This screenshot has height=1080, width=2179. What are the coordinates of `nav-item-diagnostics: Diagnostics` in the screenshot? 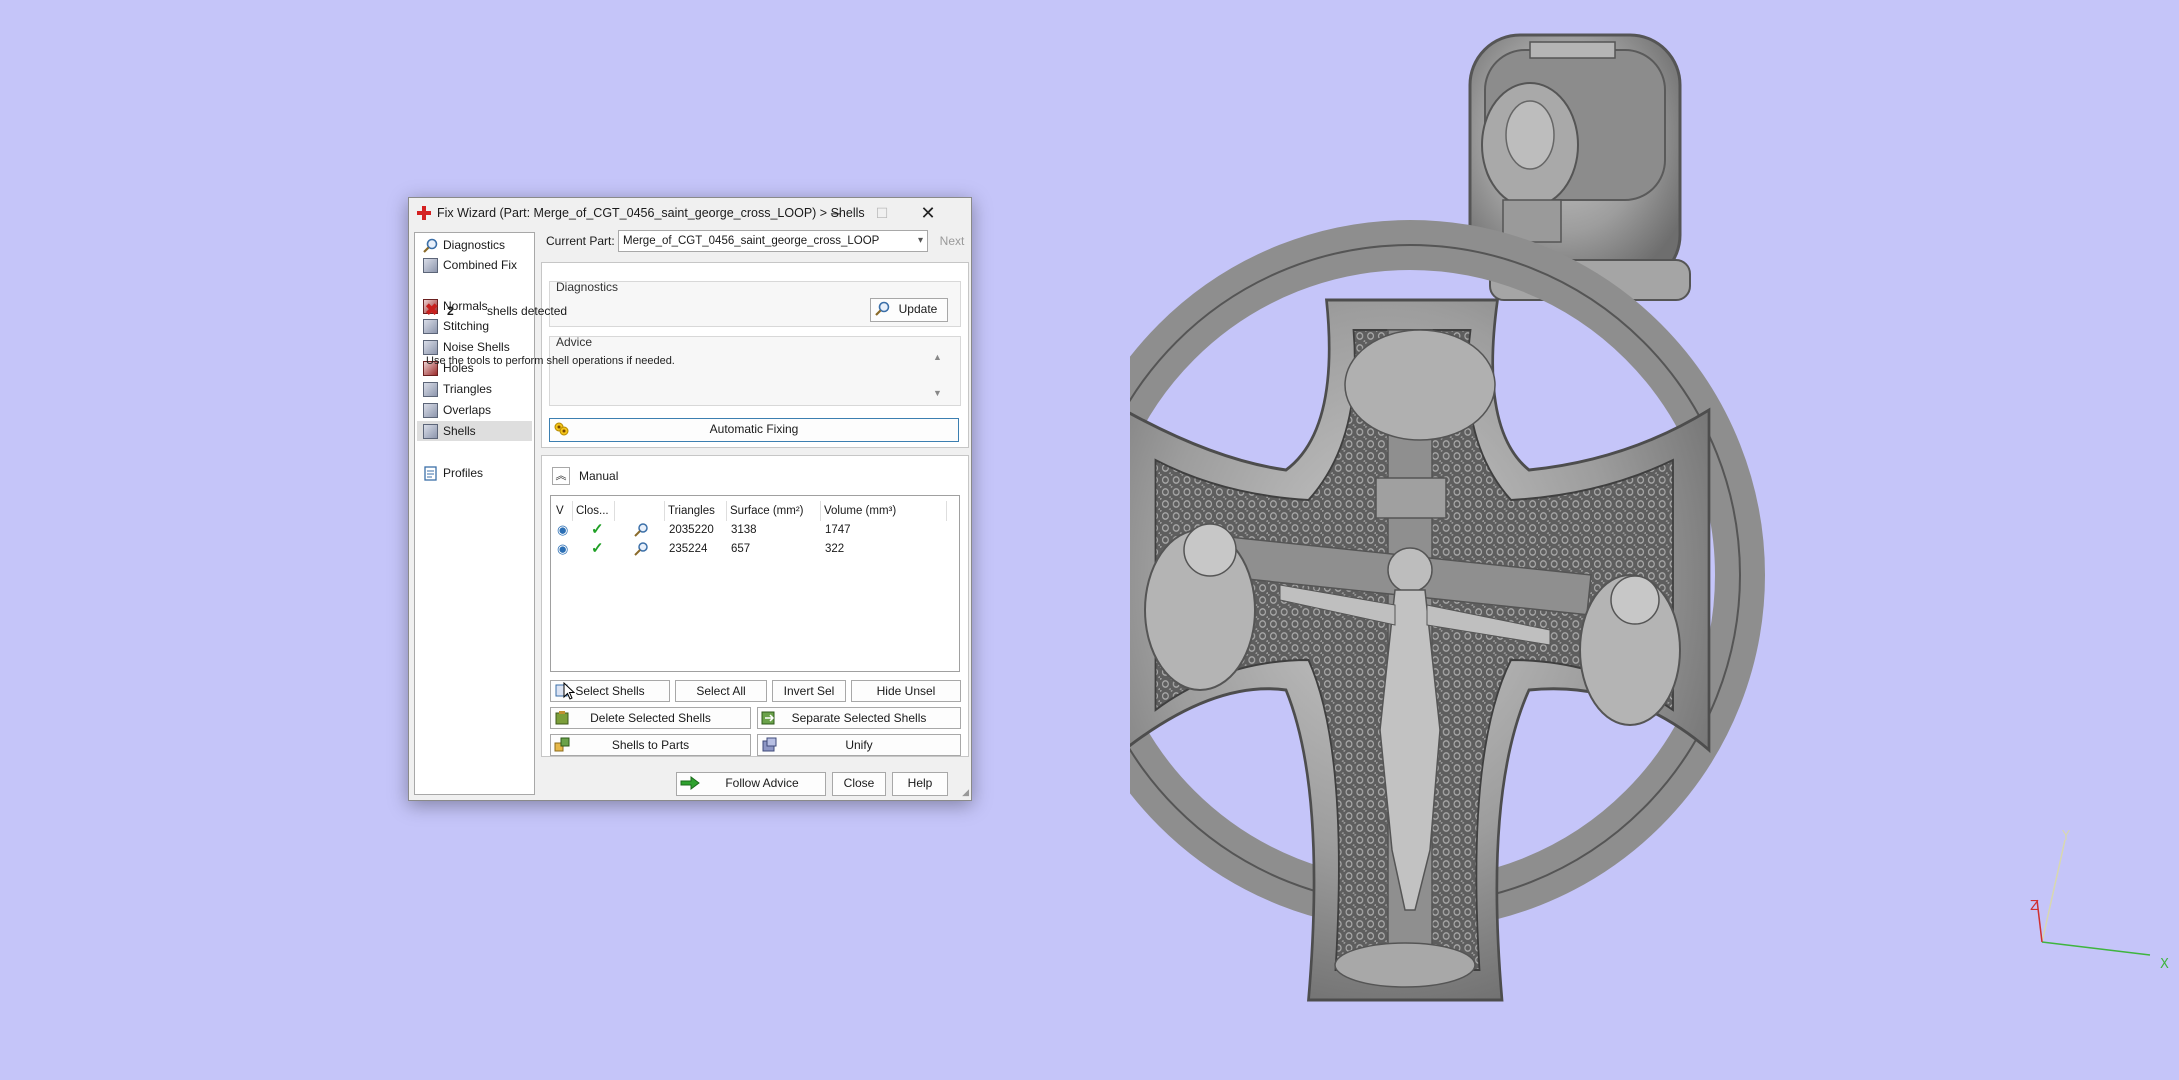 It's located at (474, 245).